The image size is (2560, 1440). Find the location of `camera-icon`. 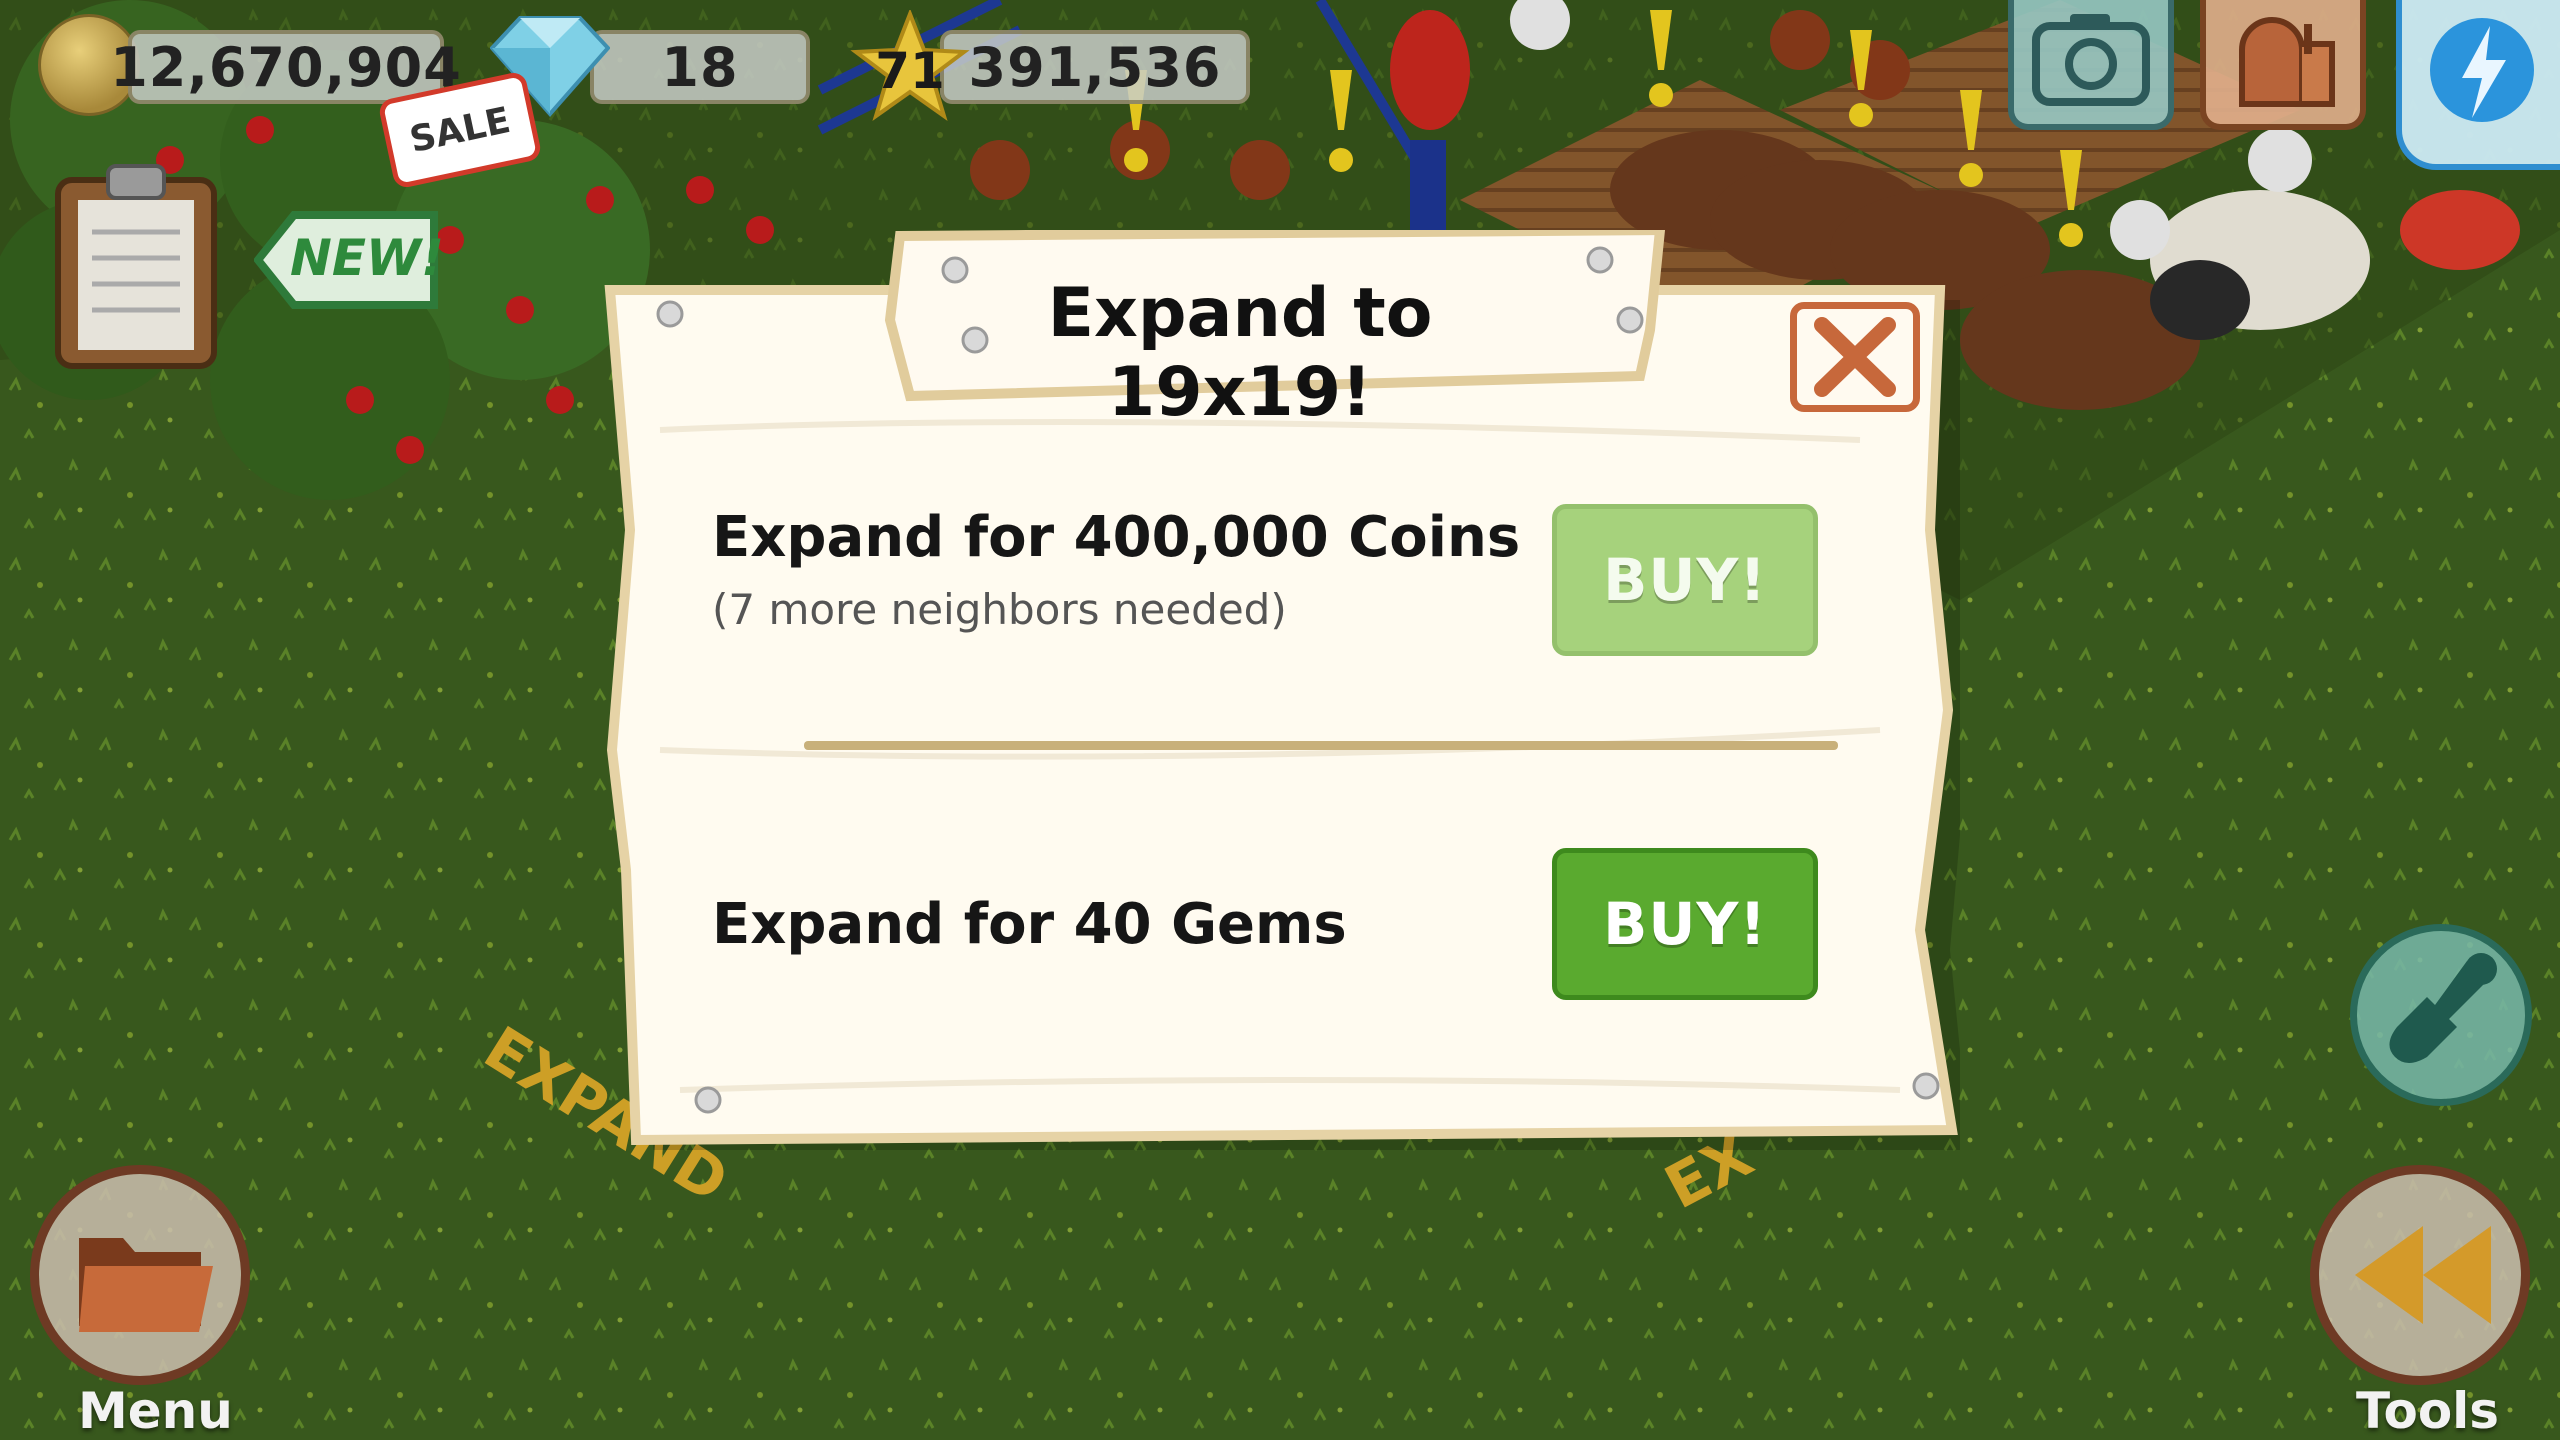

camera-icon is located at coordinates (2091, 60).